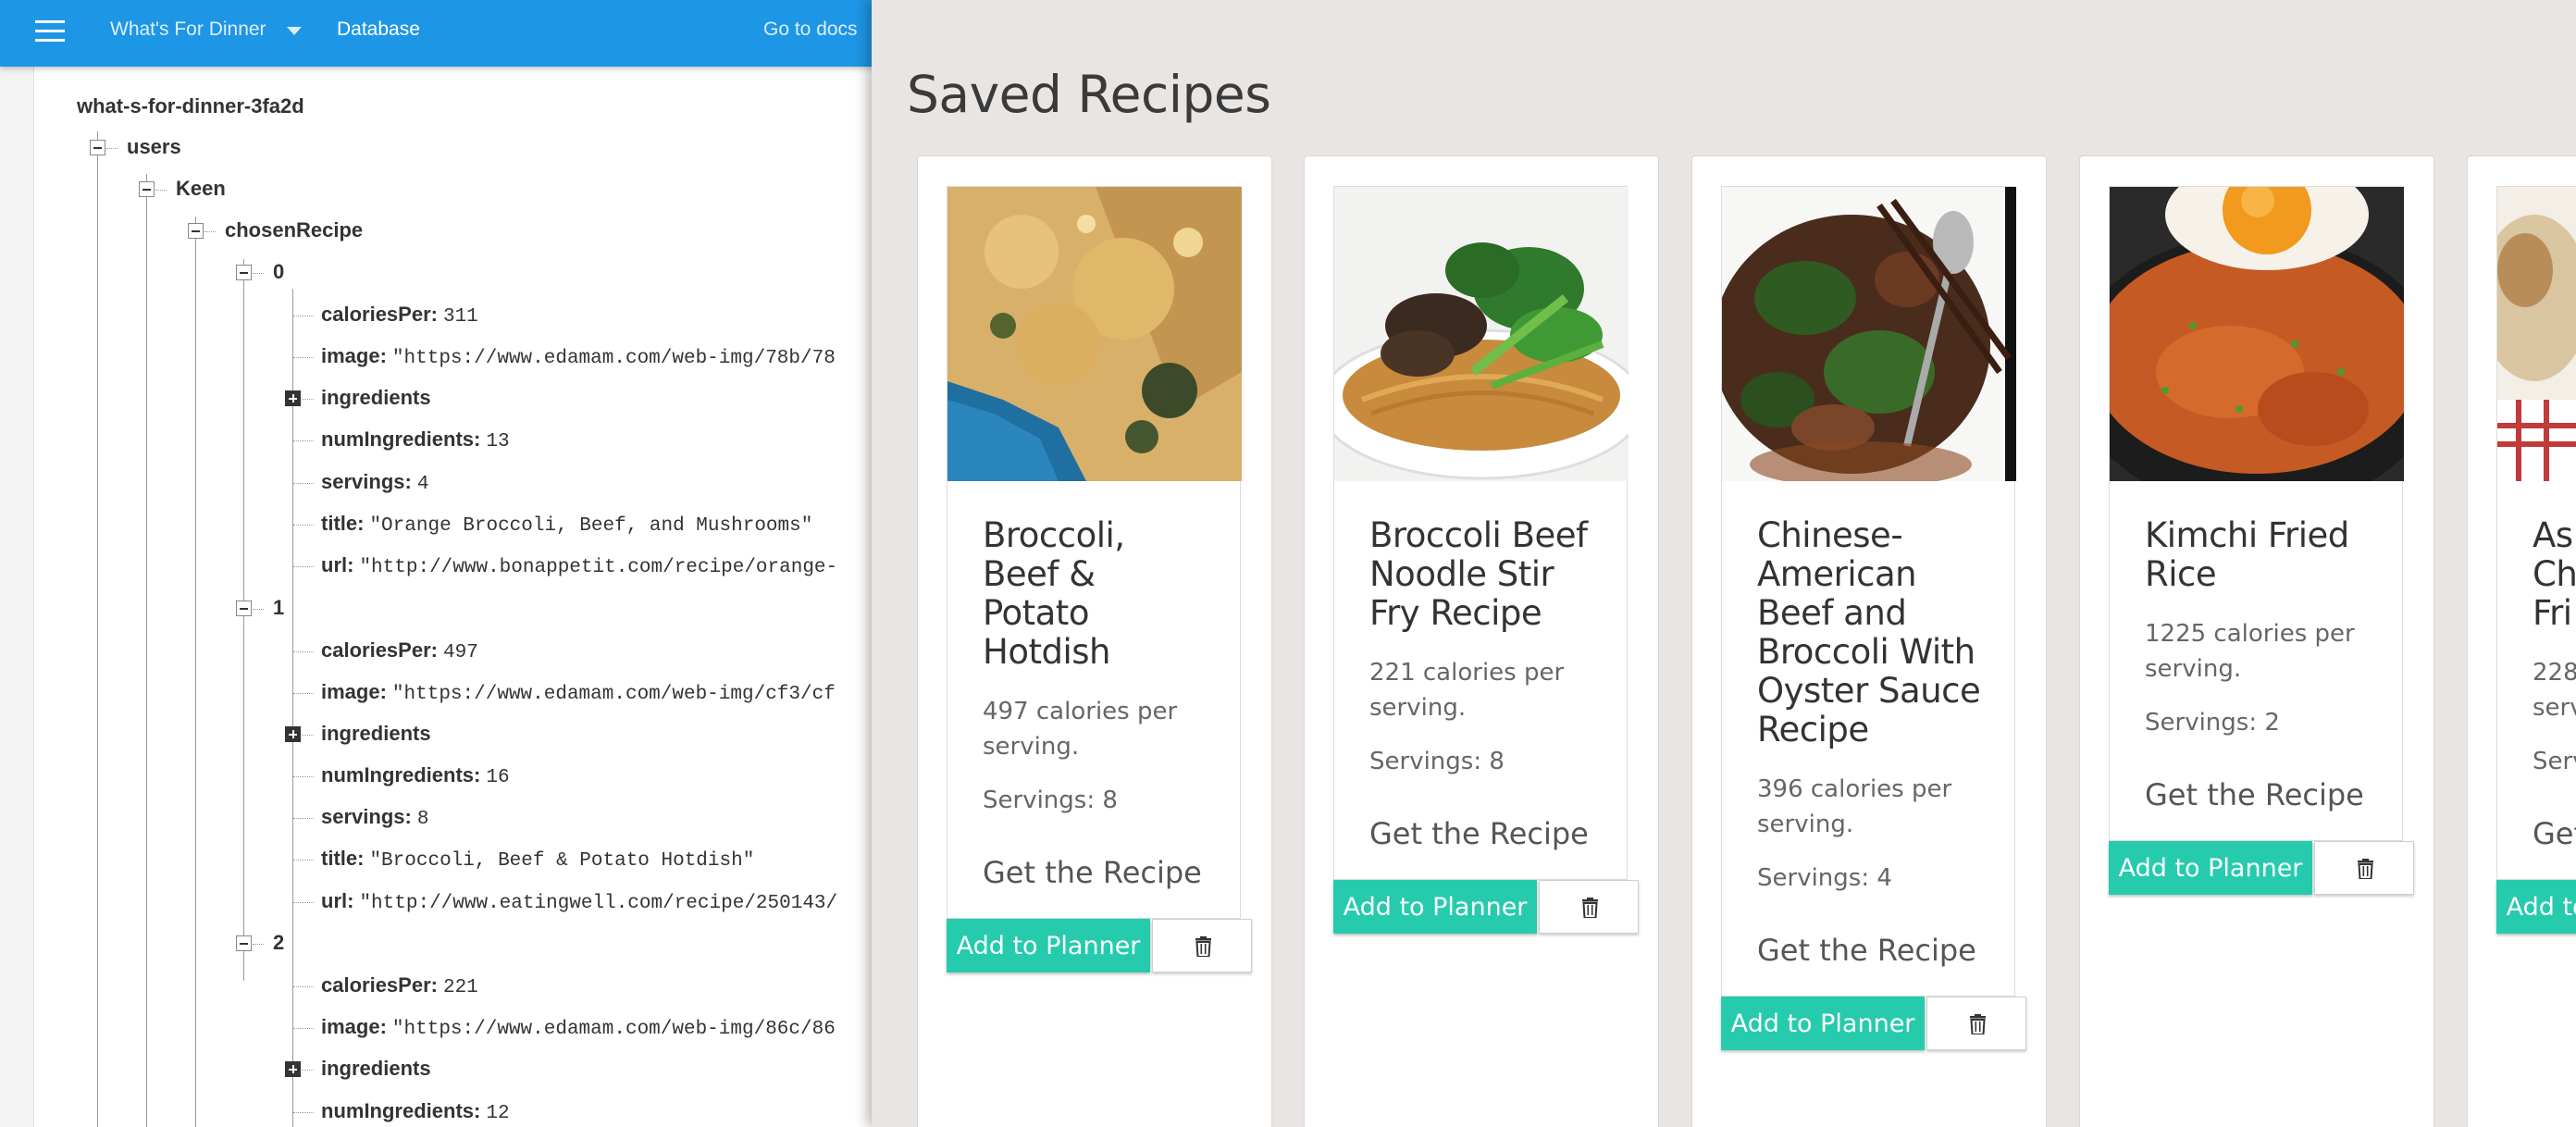  I want to click on recipe-calories: 497 calories per serving., so click(1081, 730).